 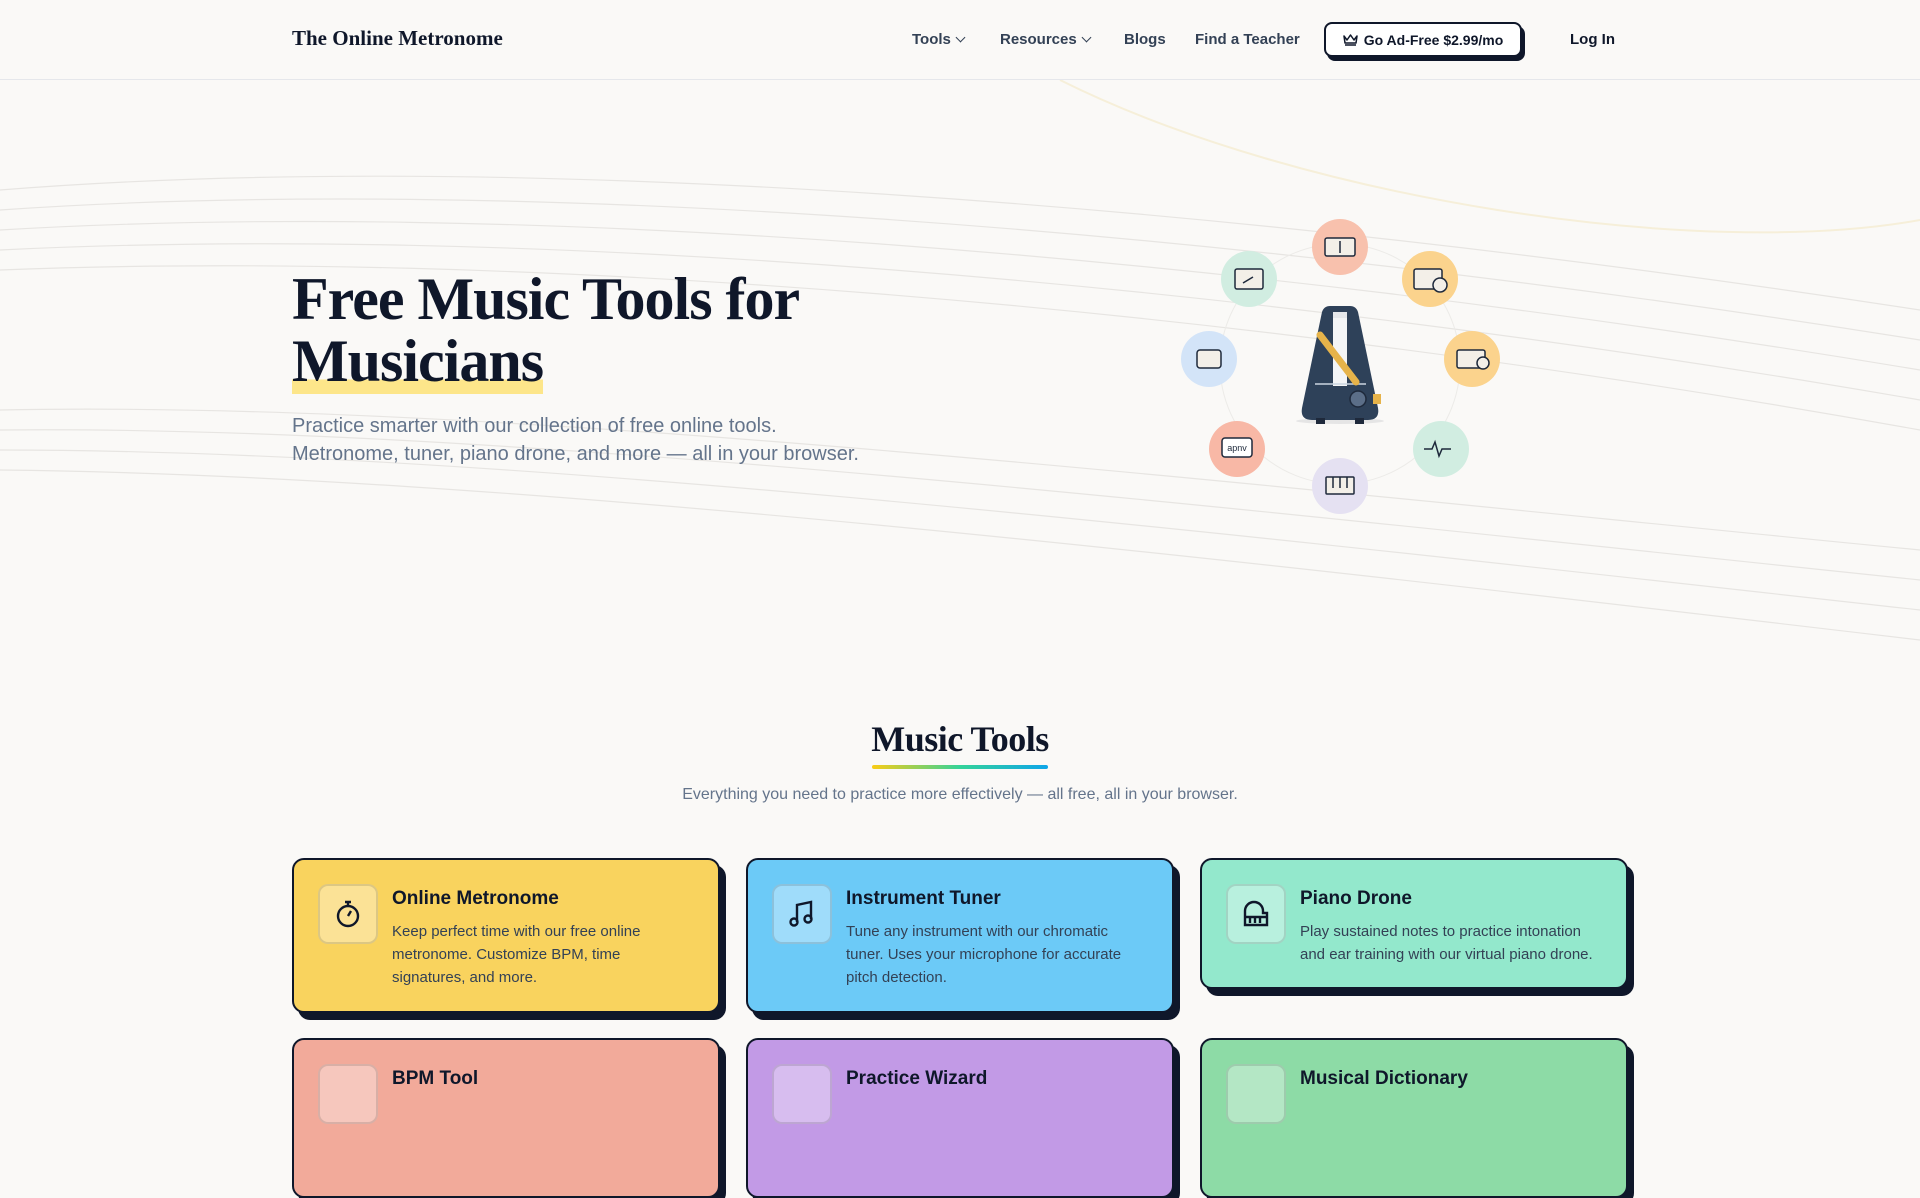 What do you see at coordinates (931, 39) in the screenshot?
I see `nav-tools-label: Tools` at bounding box center [931, 39].